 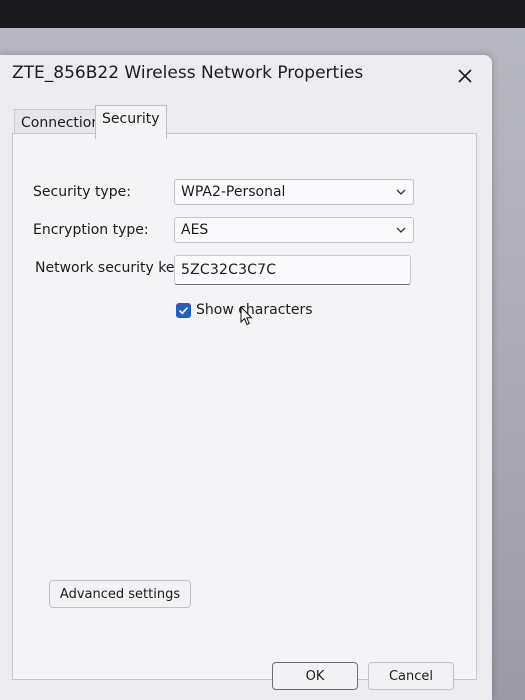 I want to click on security-type-label: Security type:, so click(x=82, y=192).